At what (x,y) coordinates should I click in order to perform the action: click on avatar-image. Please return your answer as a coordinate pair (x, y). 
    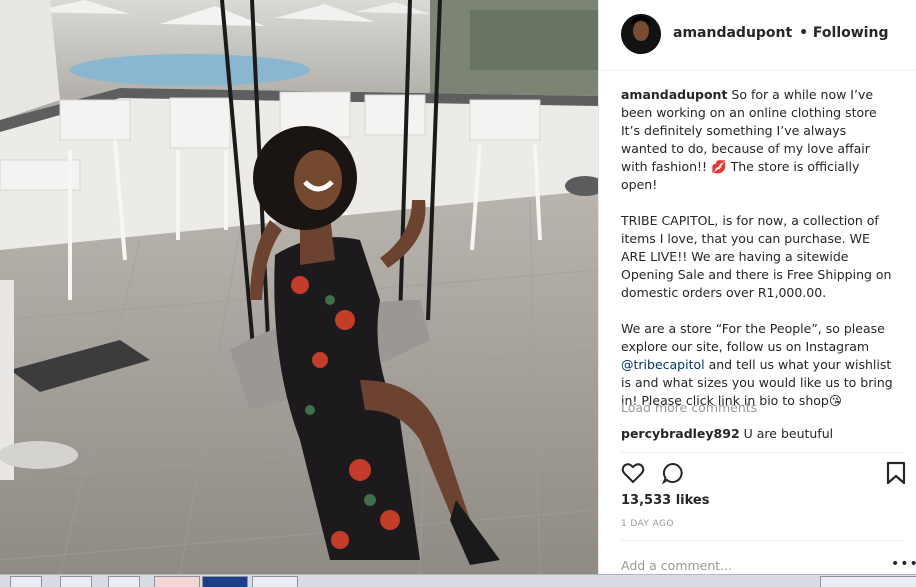
    Looking at the image, I should click on (641, 34).